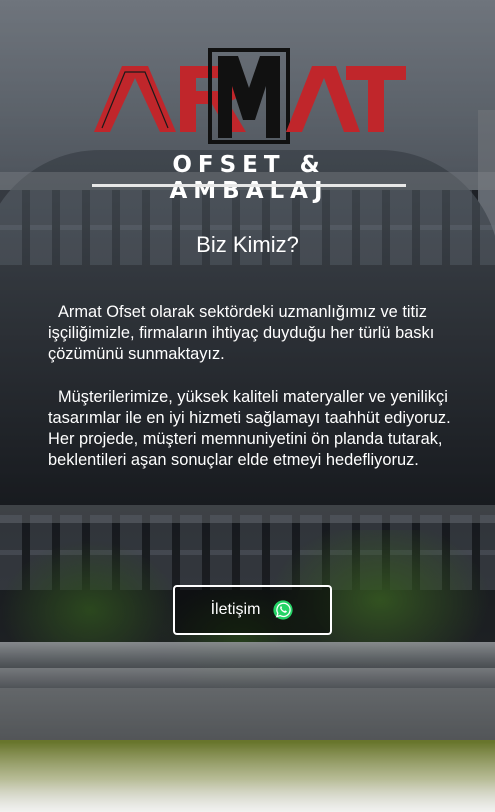 This screenshot has width=495, height=812. Describe the element at coordinates (235, 609) in the screenshot. I see `contact-button-label: İletişim` at that location.